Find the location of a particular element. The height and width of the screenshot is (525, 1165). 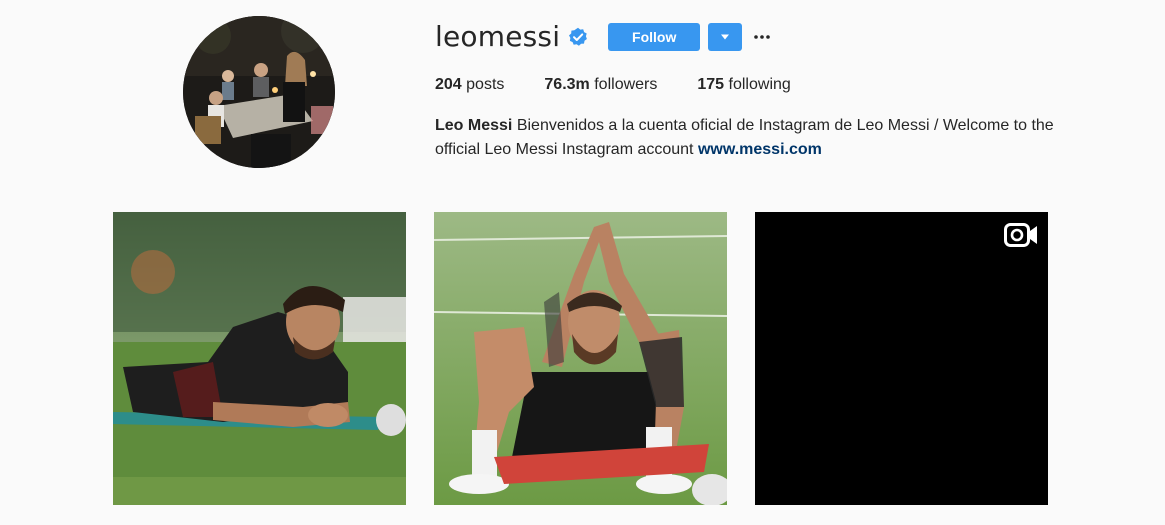

following-count: 175 is located at coordinates (711, 84).